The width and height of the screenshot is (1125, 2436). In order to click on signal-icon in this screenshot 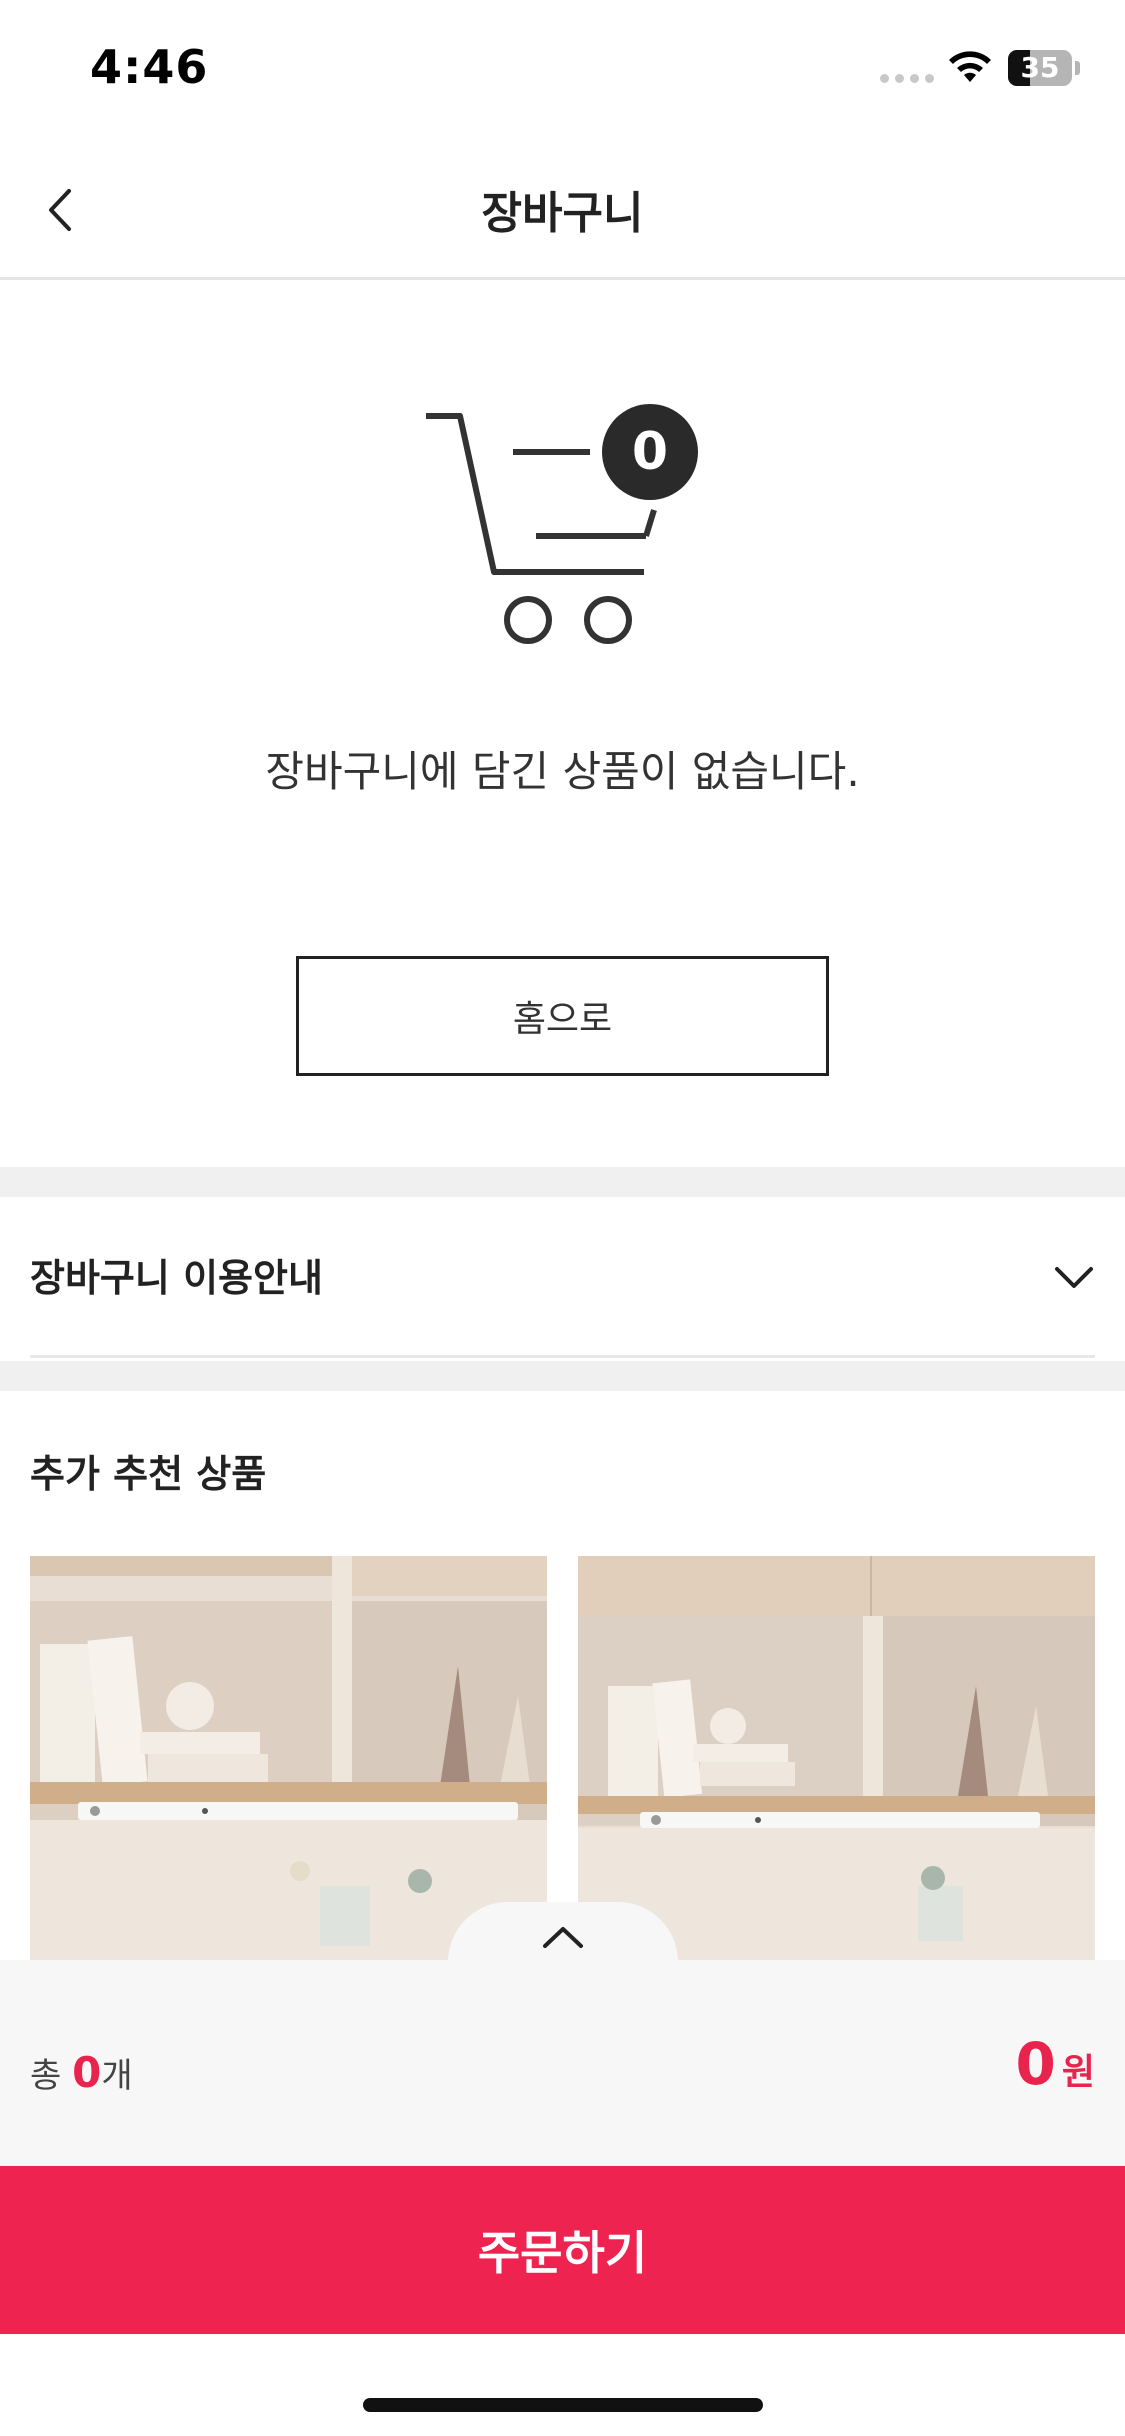, I will do `click(907, 78)`.